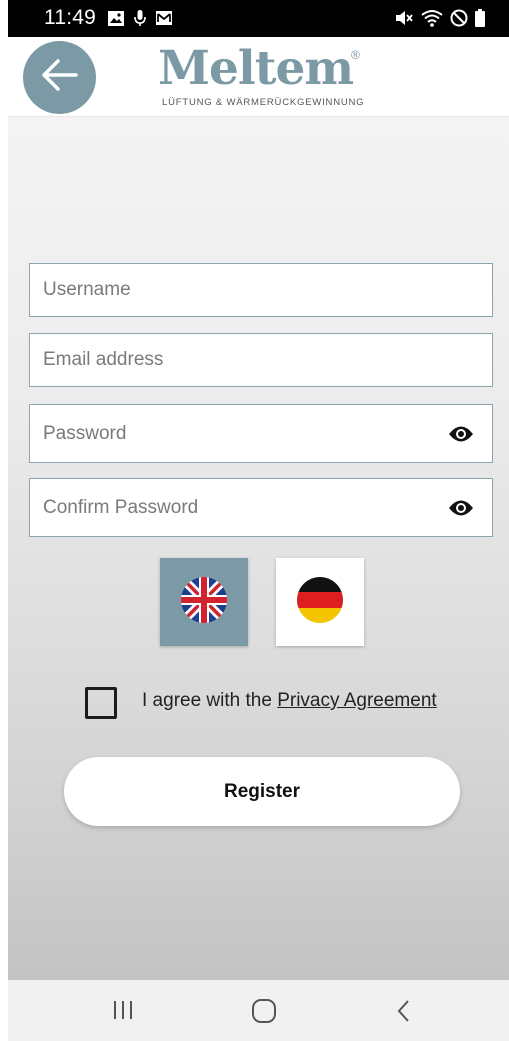 Image resolution: width=509 pixels, height=1041 pixels. I want to click on confirm-password-field, so click(261, 507).